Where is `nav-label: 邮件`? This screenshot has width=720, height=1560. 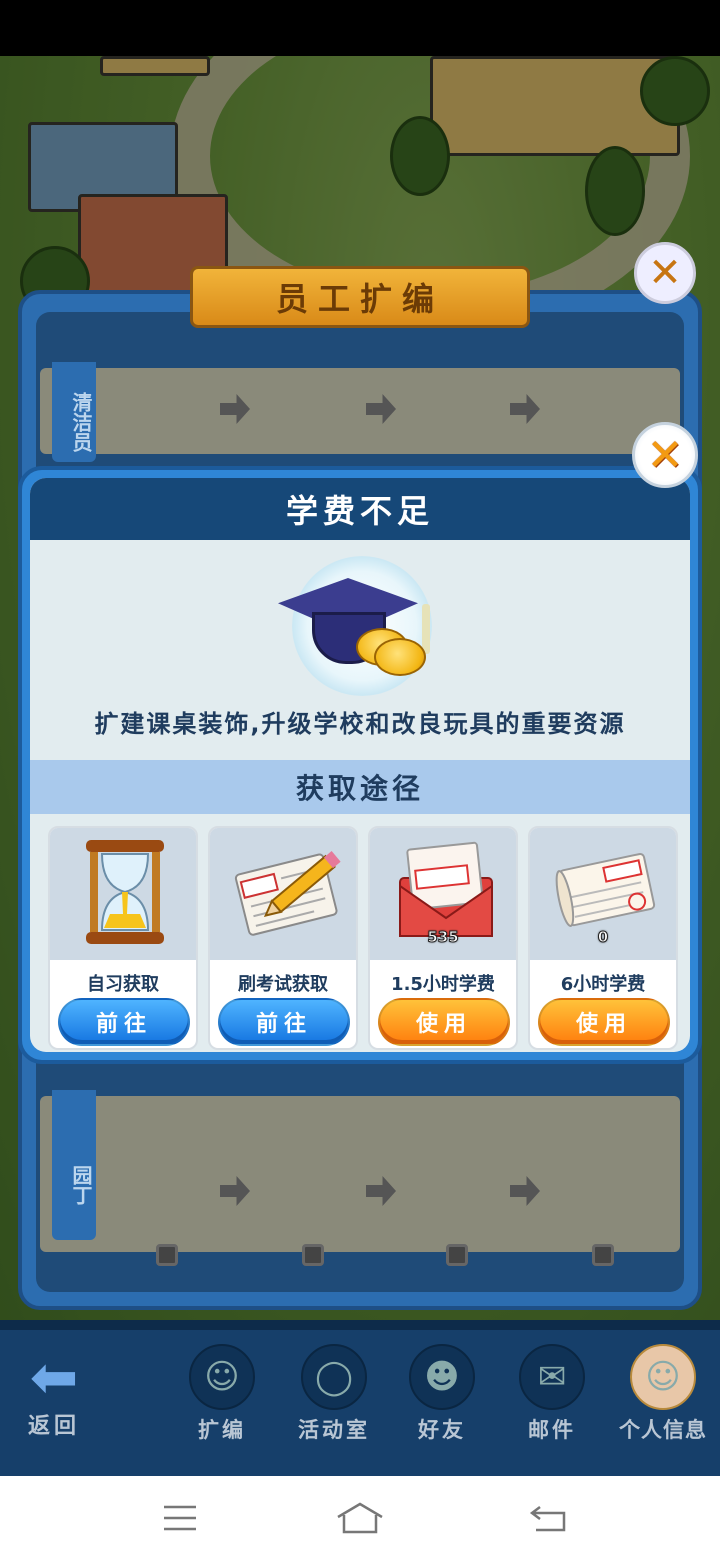 nav-label: 邮件 is located at coordinates (552, 1430).